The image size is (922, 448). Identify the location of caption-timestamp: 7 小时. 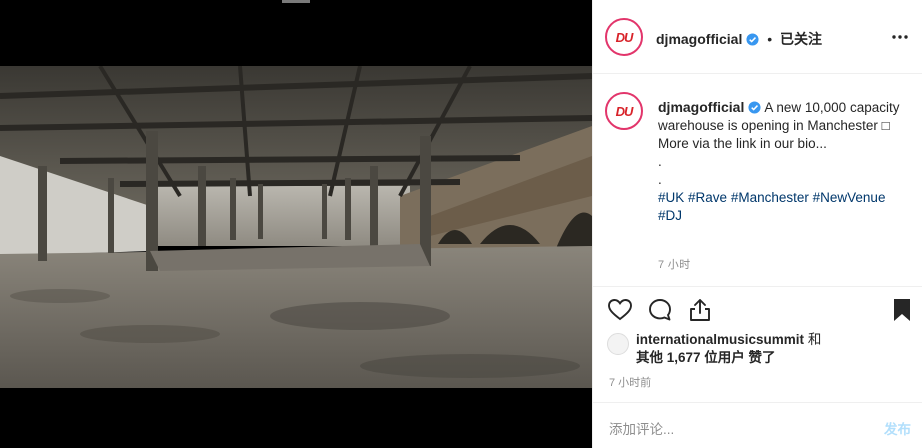
(674, 265).